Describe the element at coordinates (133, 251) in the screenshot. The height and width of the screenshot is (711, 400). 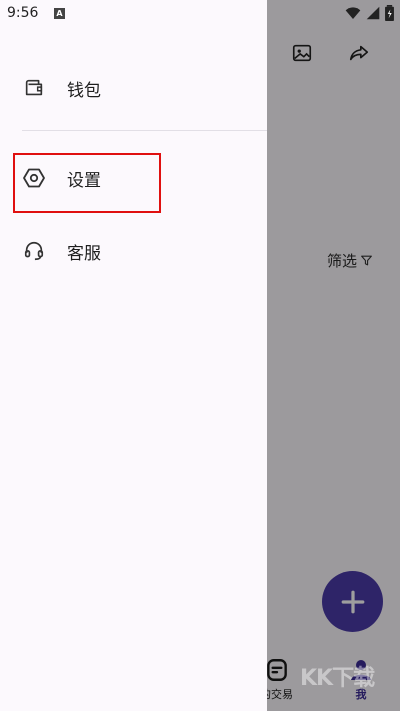
I see `drawer-item-support: 客服` at that location.